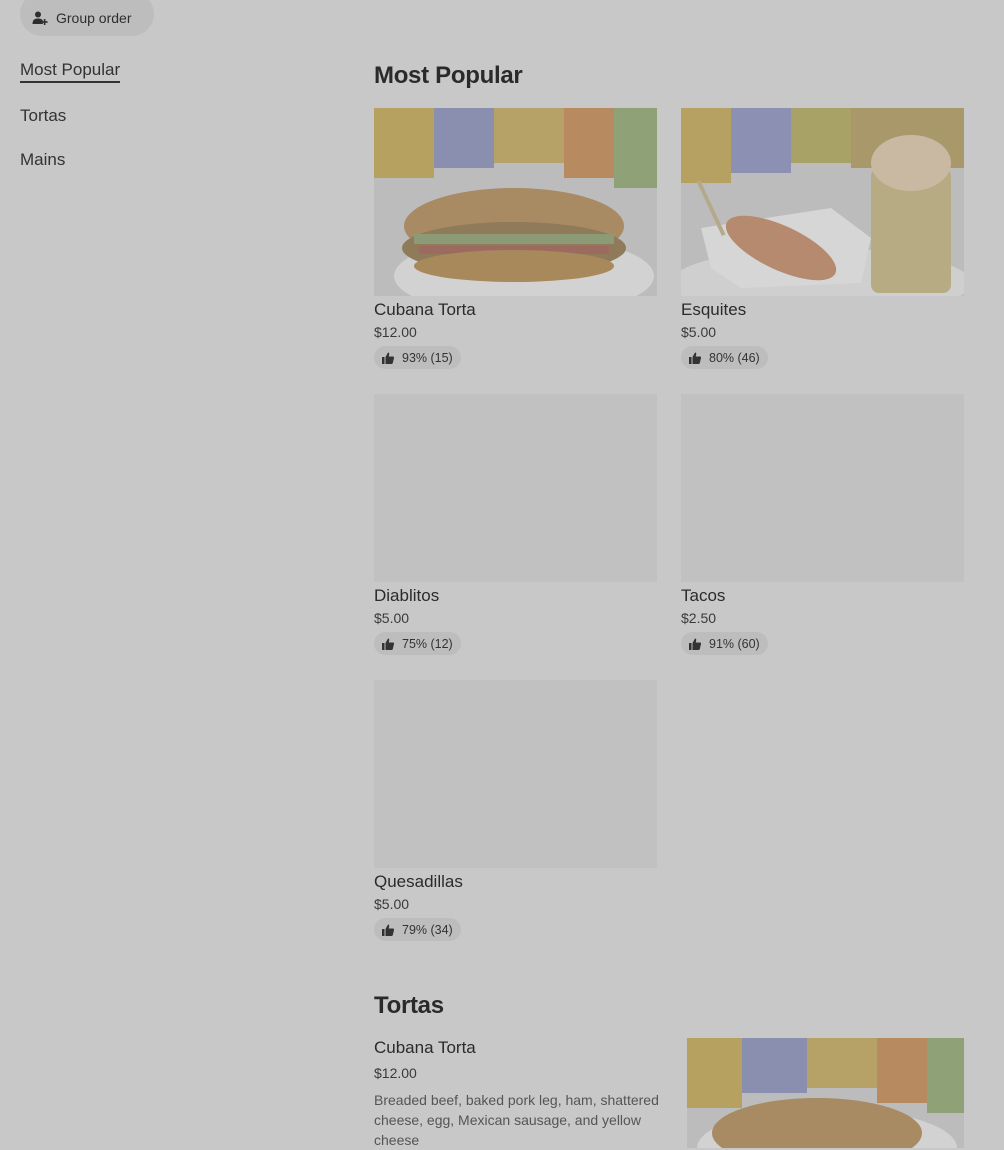 The height and width of the screenshot is (1150, 1004). Describe the element at coordinates (94, 18) in the screenshot. I see `group-order-label: Group order` at that location.